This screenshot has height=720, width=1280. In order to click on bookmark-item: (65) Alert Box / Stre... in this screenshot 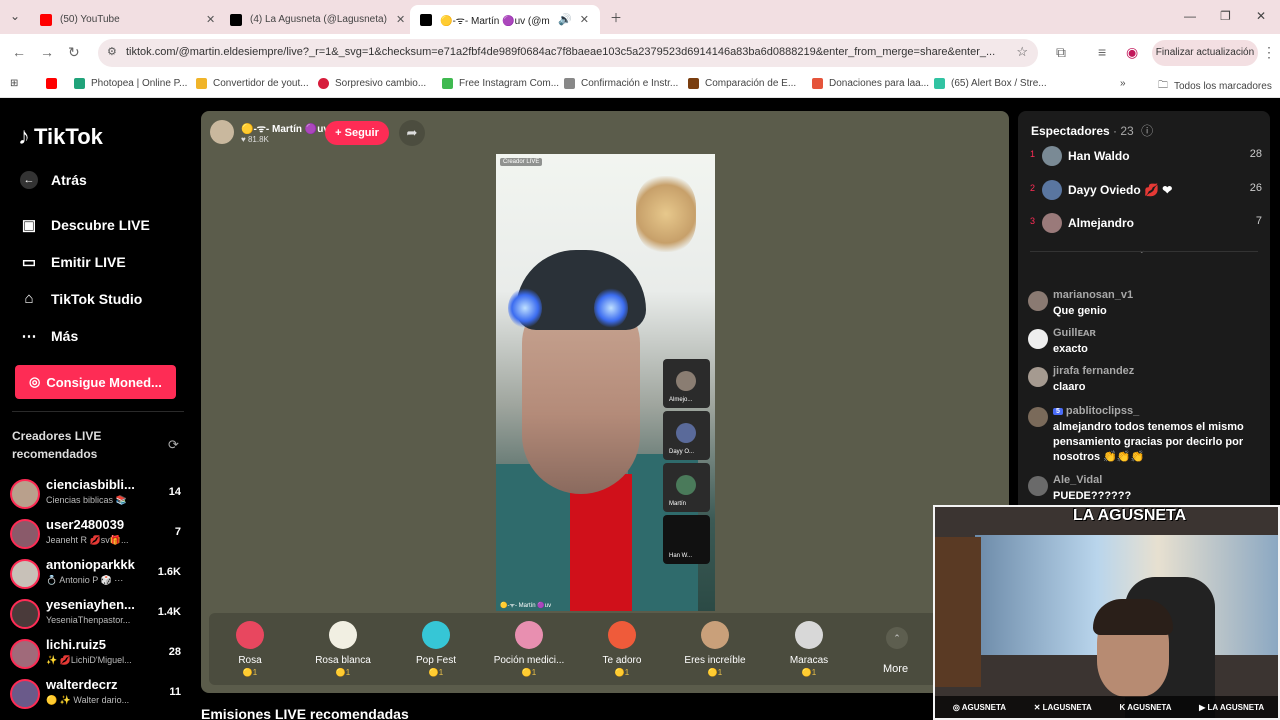, I will do `click(990, 83)`.